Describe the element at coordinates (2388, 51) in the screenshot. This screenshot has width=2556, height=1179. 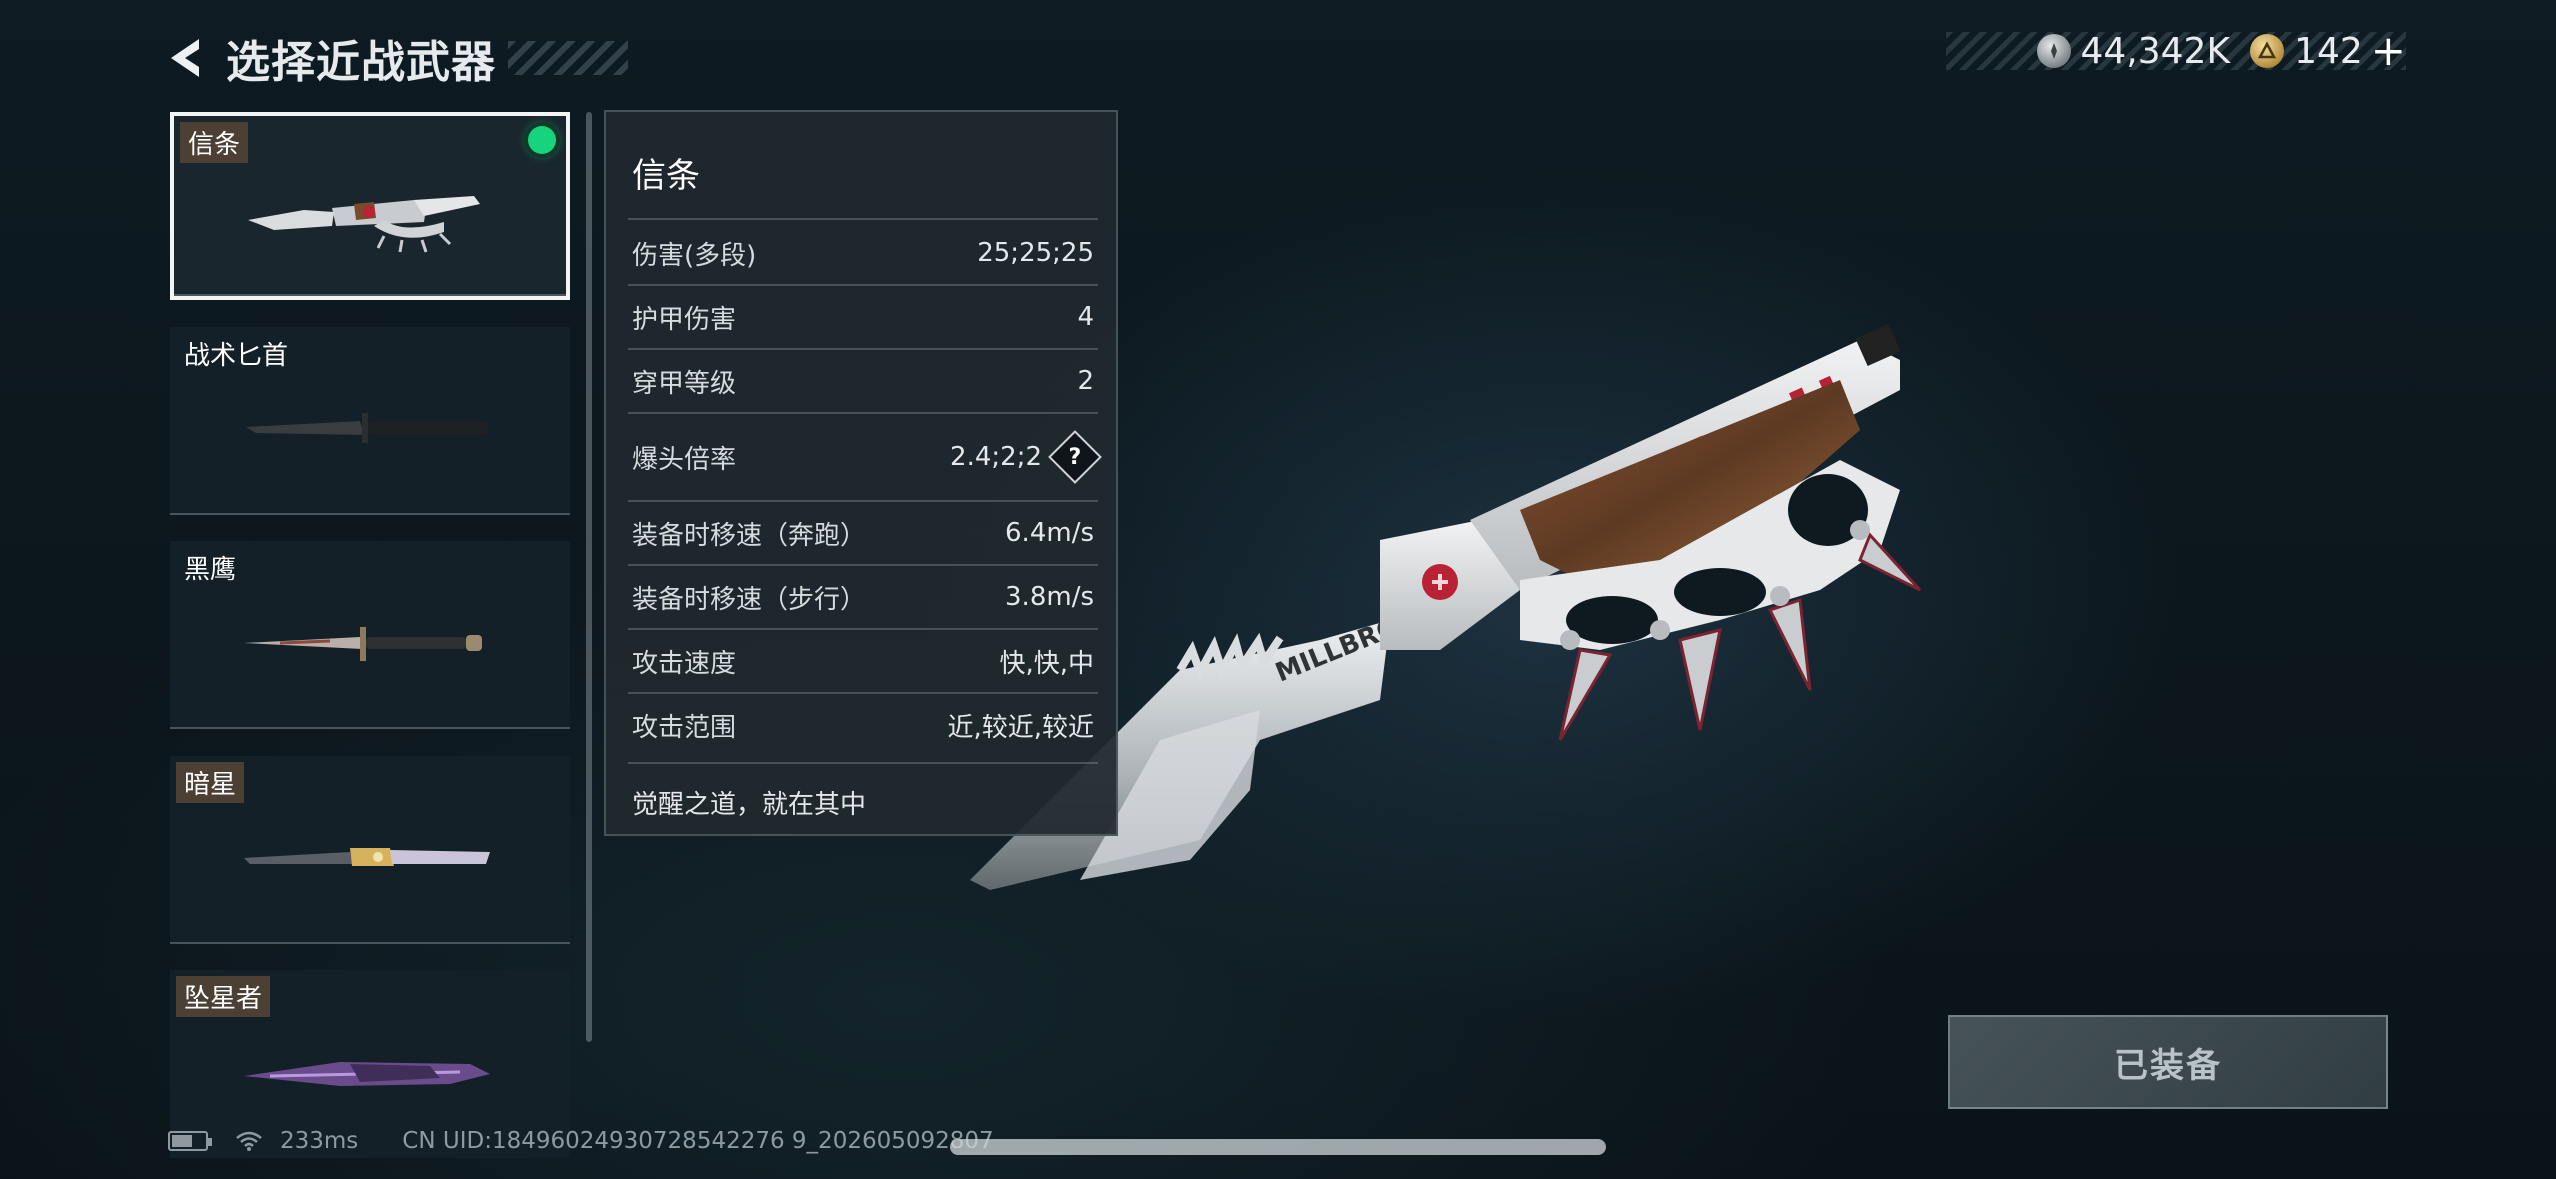
I see `add-currency-button: +` at that location.